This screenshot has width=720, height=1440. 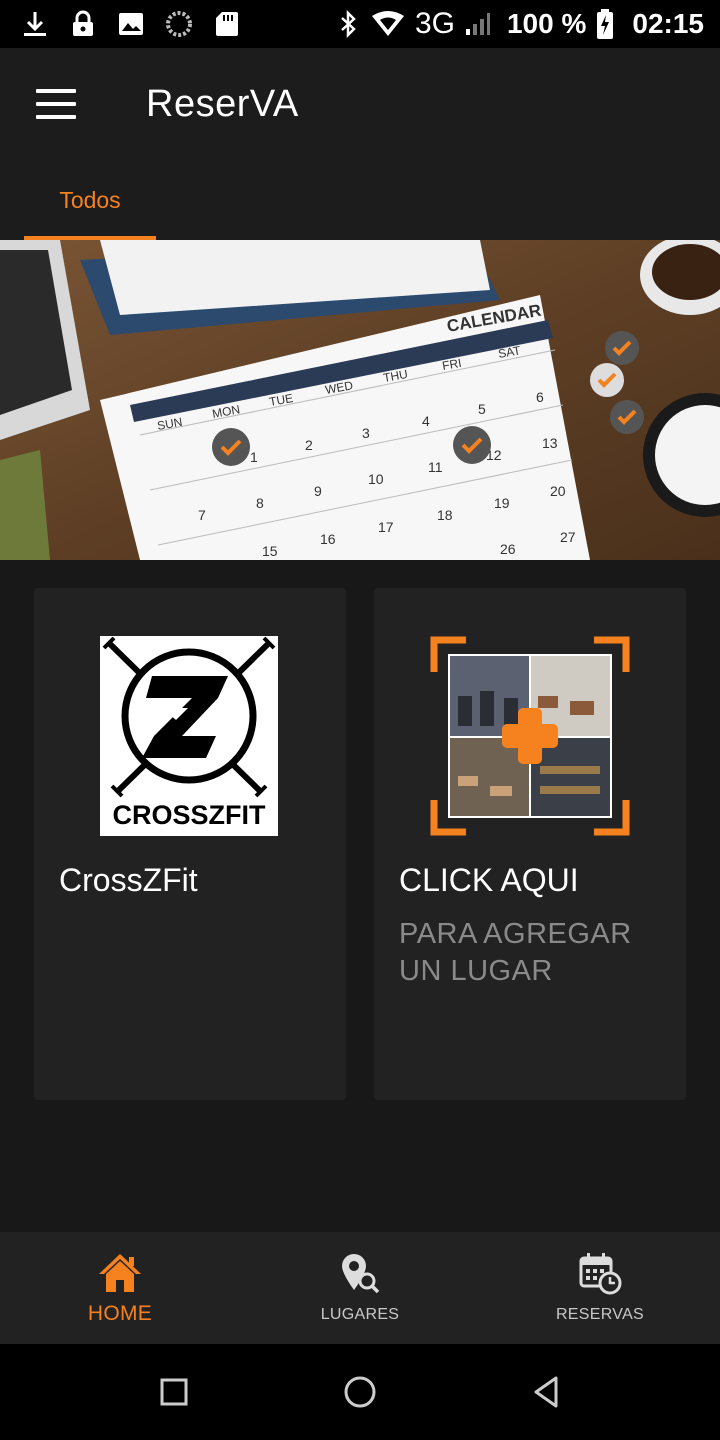 I want to click on home-circle-icon, so click(x=360, y=1392).